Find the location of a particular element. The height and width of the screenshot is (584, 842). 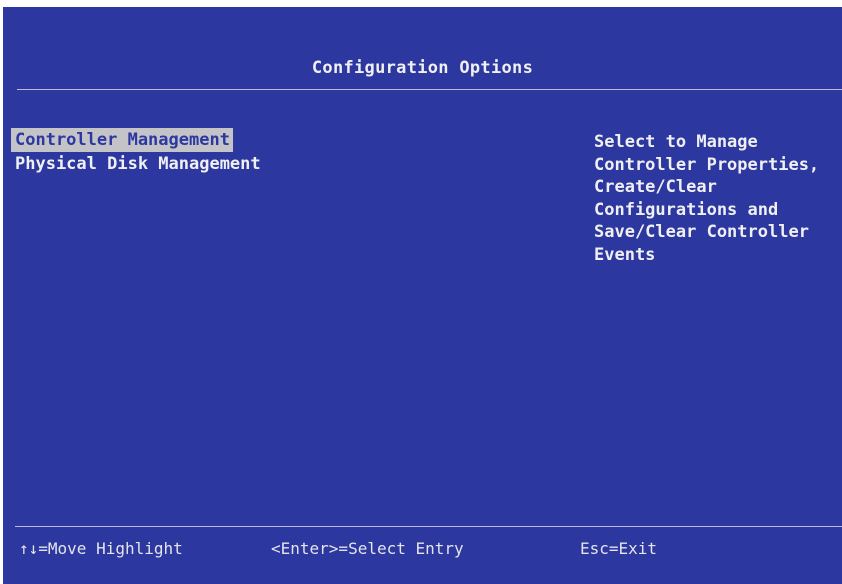

menu-item-physical-disk-management: Physical Disk Management is located at coordinates (137, 164).